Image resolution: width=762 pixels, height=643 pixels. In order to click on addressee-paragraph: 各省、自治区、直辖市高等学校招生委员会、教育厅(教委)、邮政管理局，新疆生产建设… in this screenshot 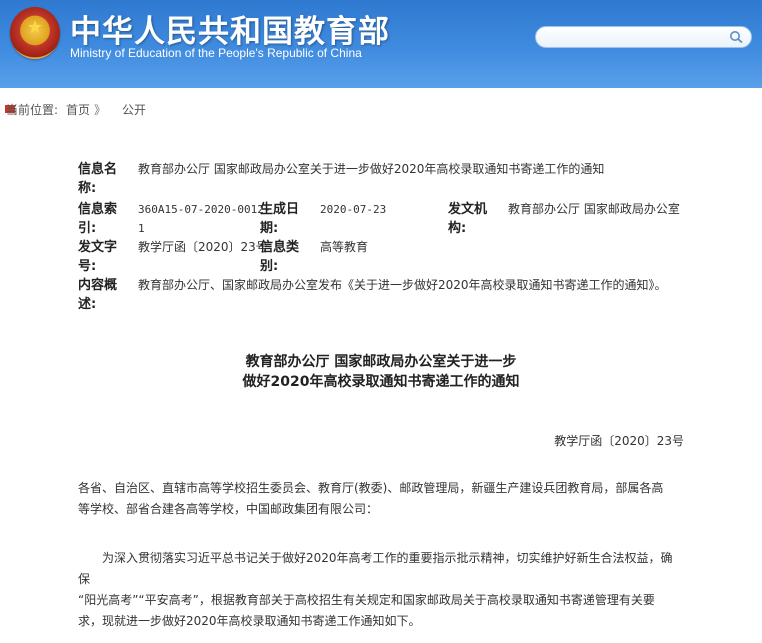, I will do `click(381, 499)`.